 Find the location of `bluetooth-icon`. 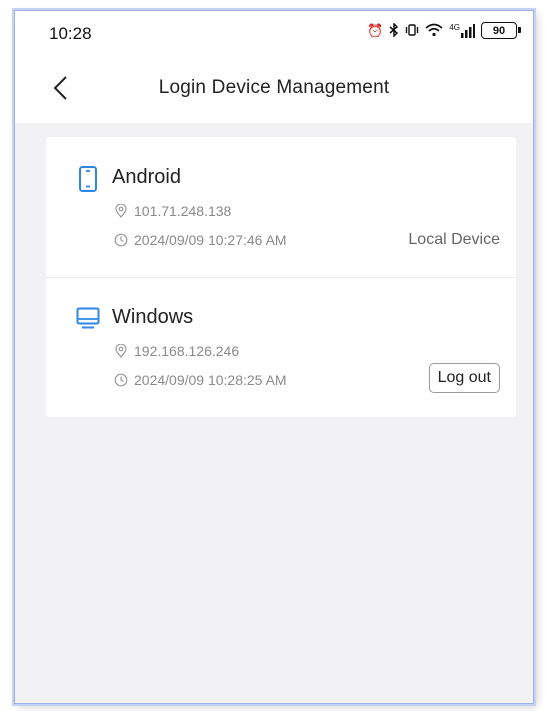

bluetooth-icon is located at coordinates (394, 30).